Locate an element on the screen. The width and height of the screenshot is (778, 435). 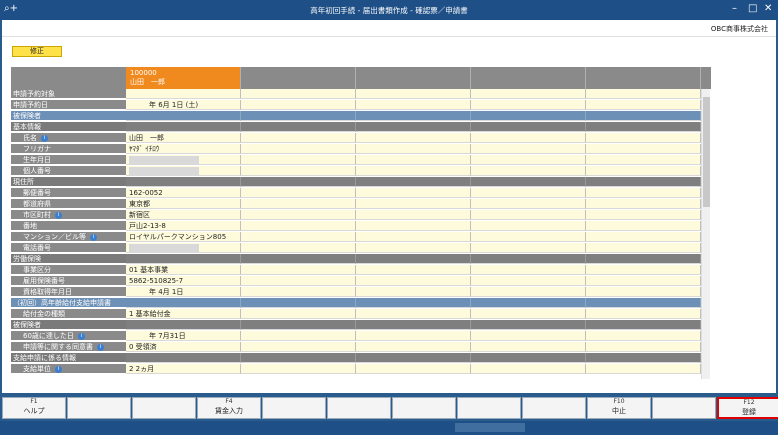
grid-cell: 年 4月 1日 is located at coordinates (183, 292).